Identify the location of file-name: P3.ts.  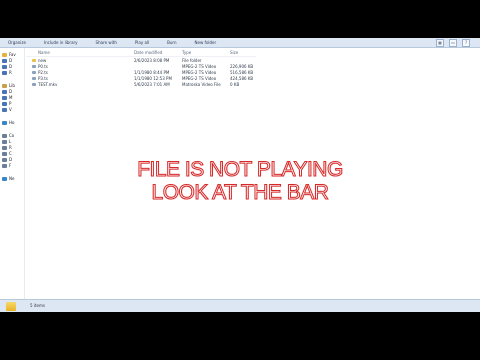
(43, 78).